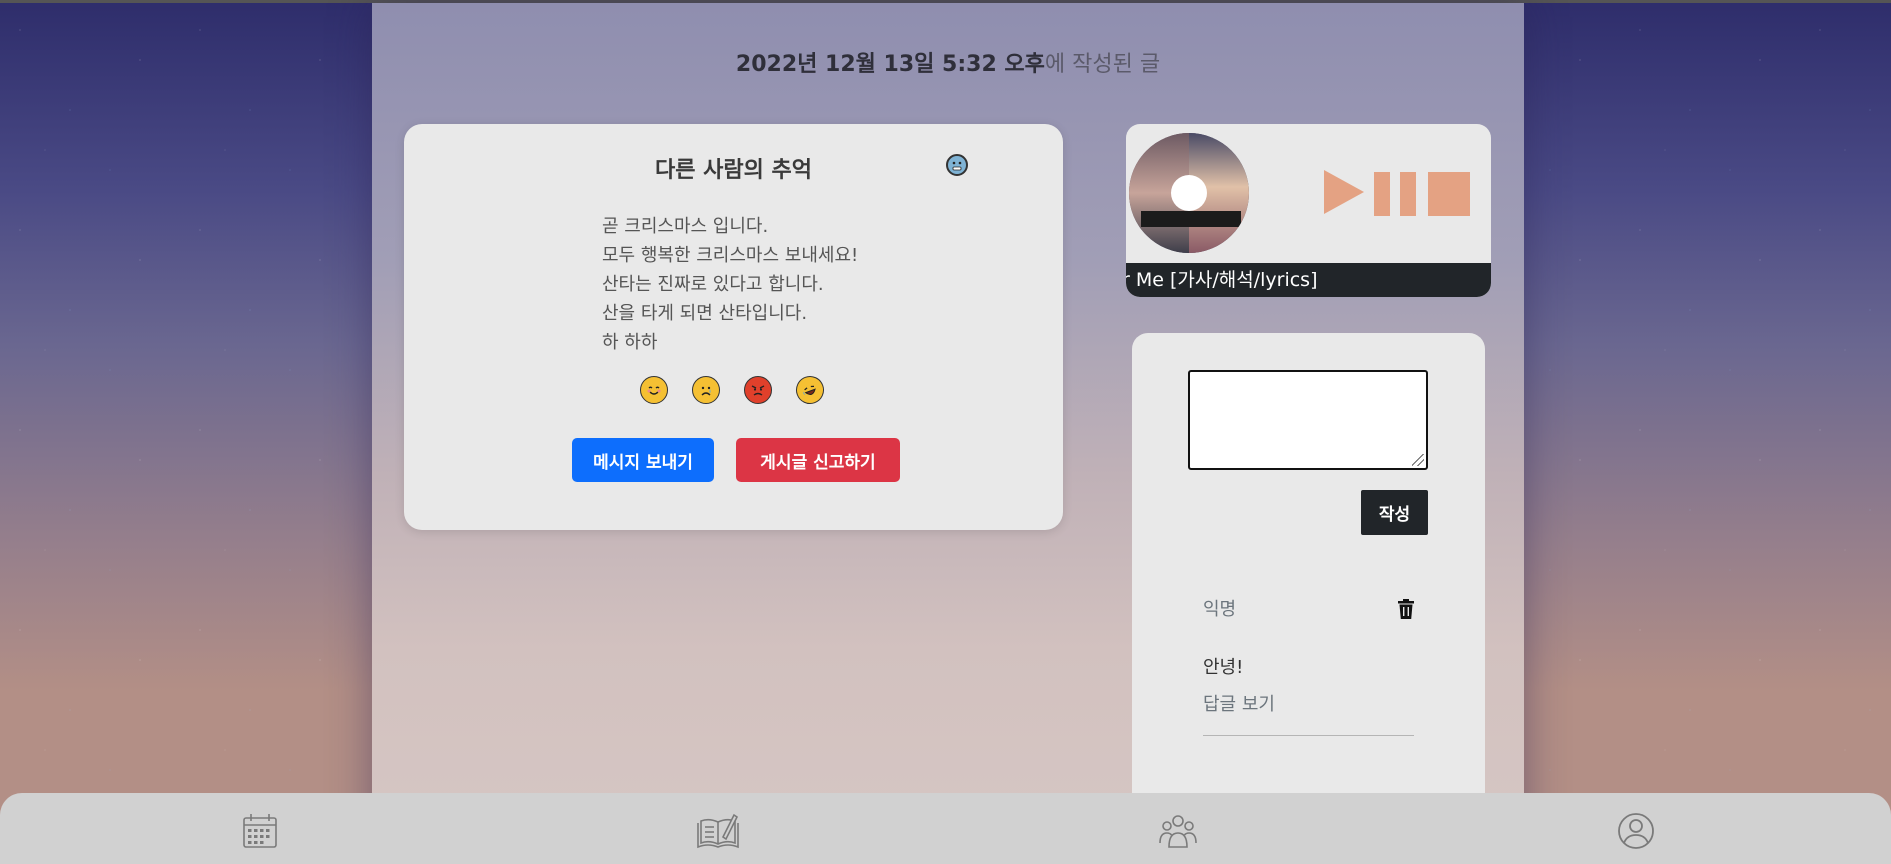  I want to click on music-player: r Me [가사/해석/lyrics], so click(1308, 210).